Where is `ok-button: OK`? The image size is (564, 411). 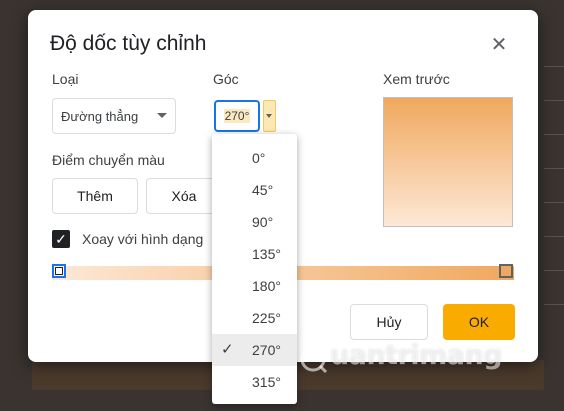 ok-button: OK is located at coordinates (479, 322).